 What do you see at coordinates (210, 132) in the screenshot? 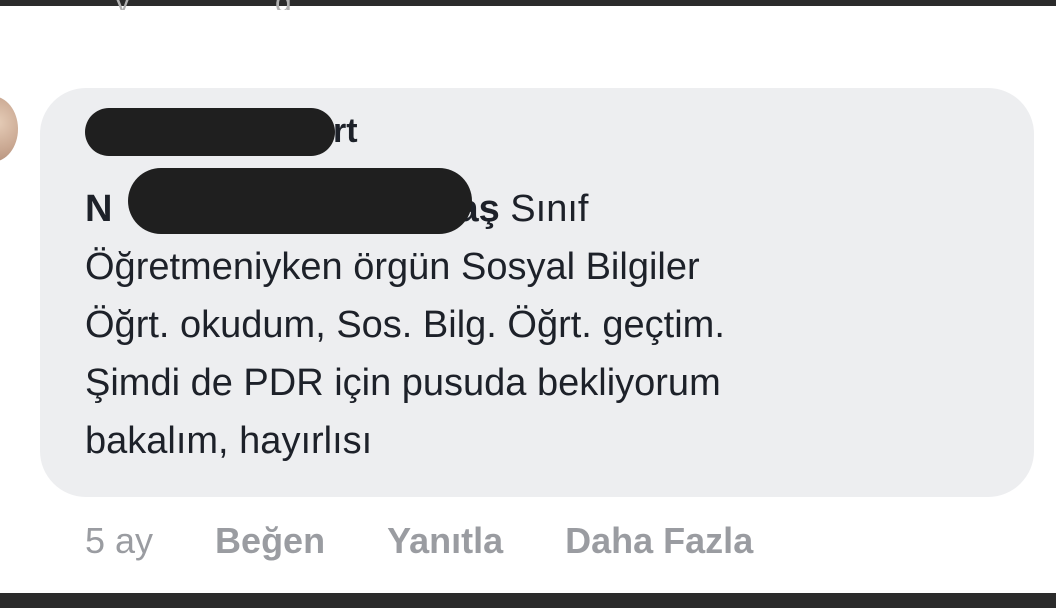
I see `author-name-redaction` at bounding box center [210, 132].